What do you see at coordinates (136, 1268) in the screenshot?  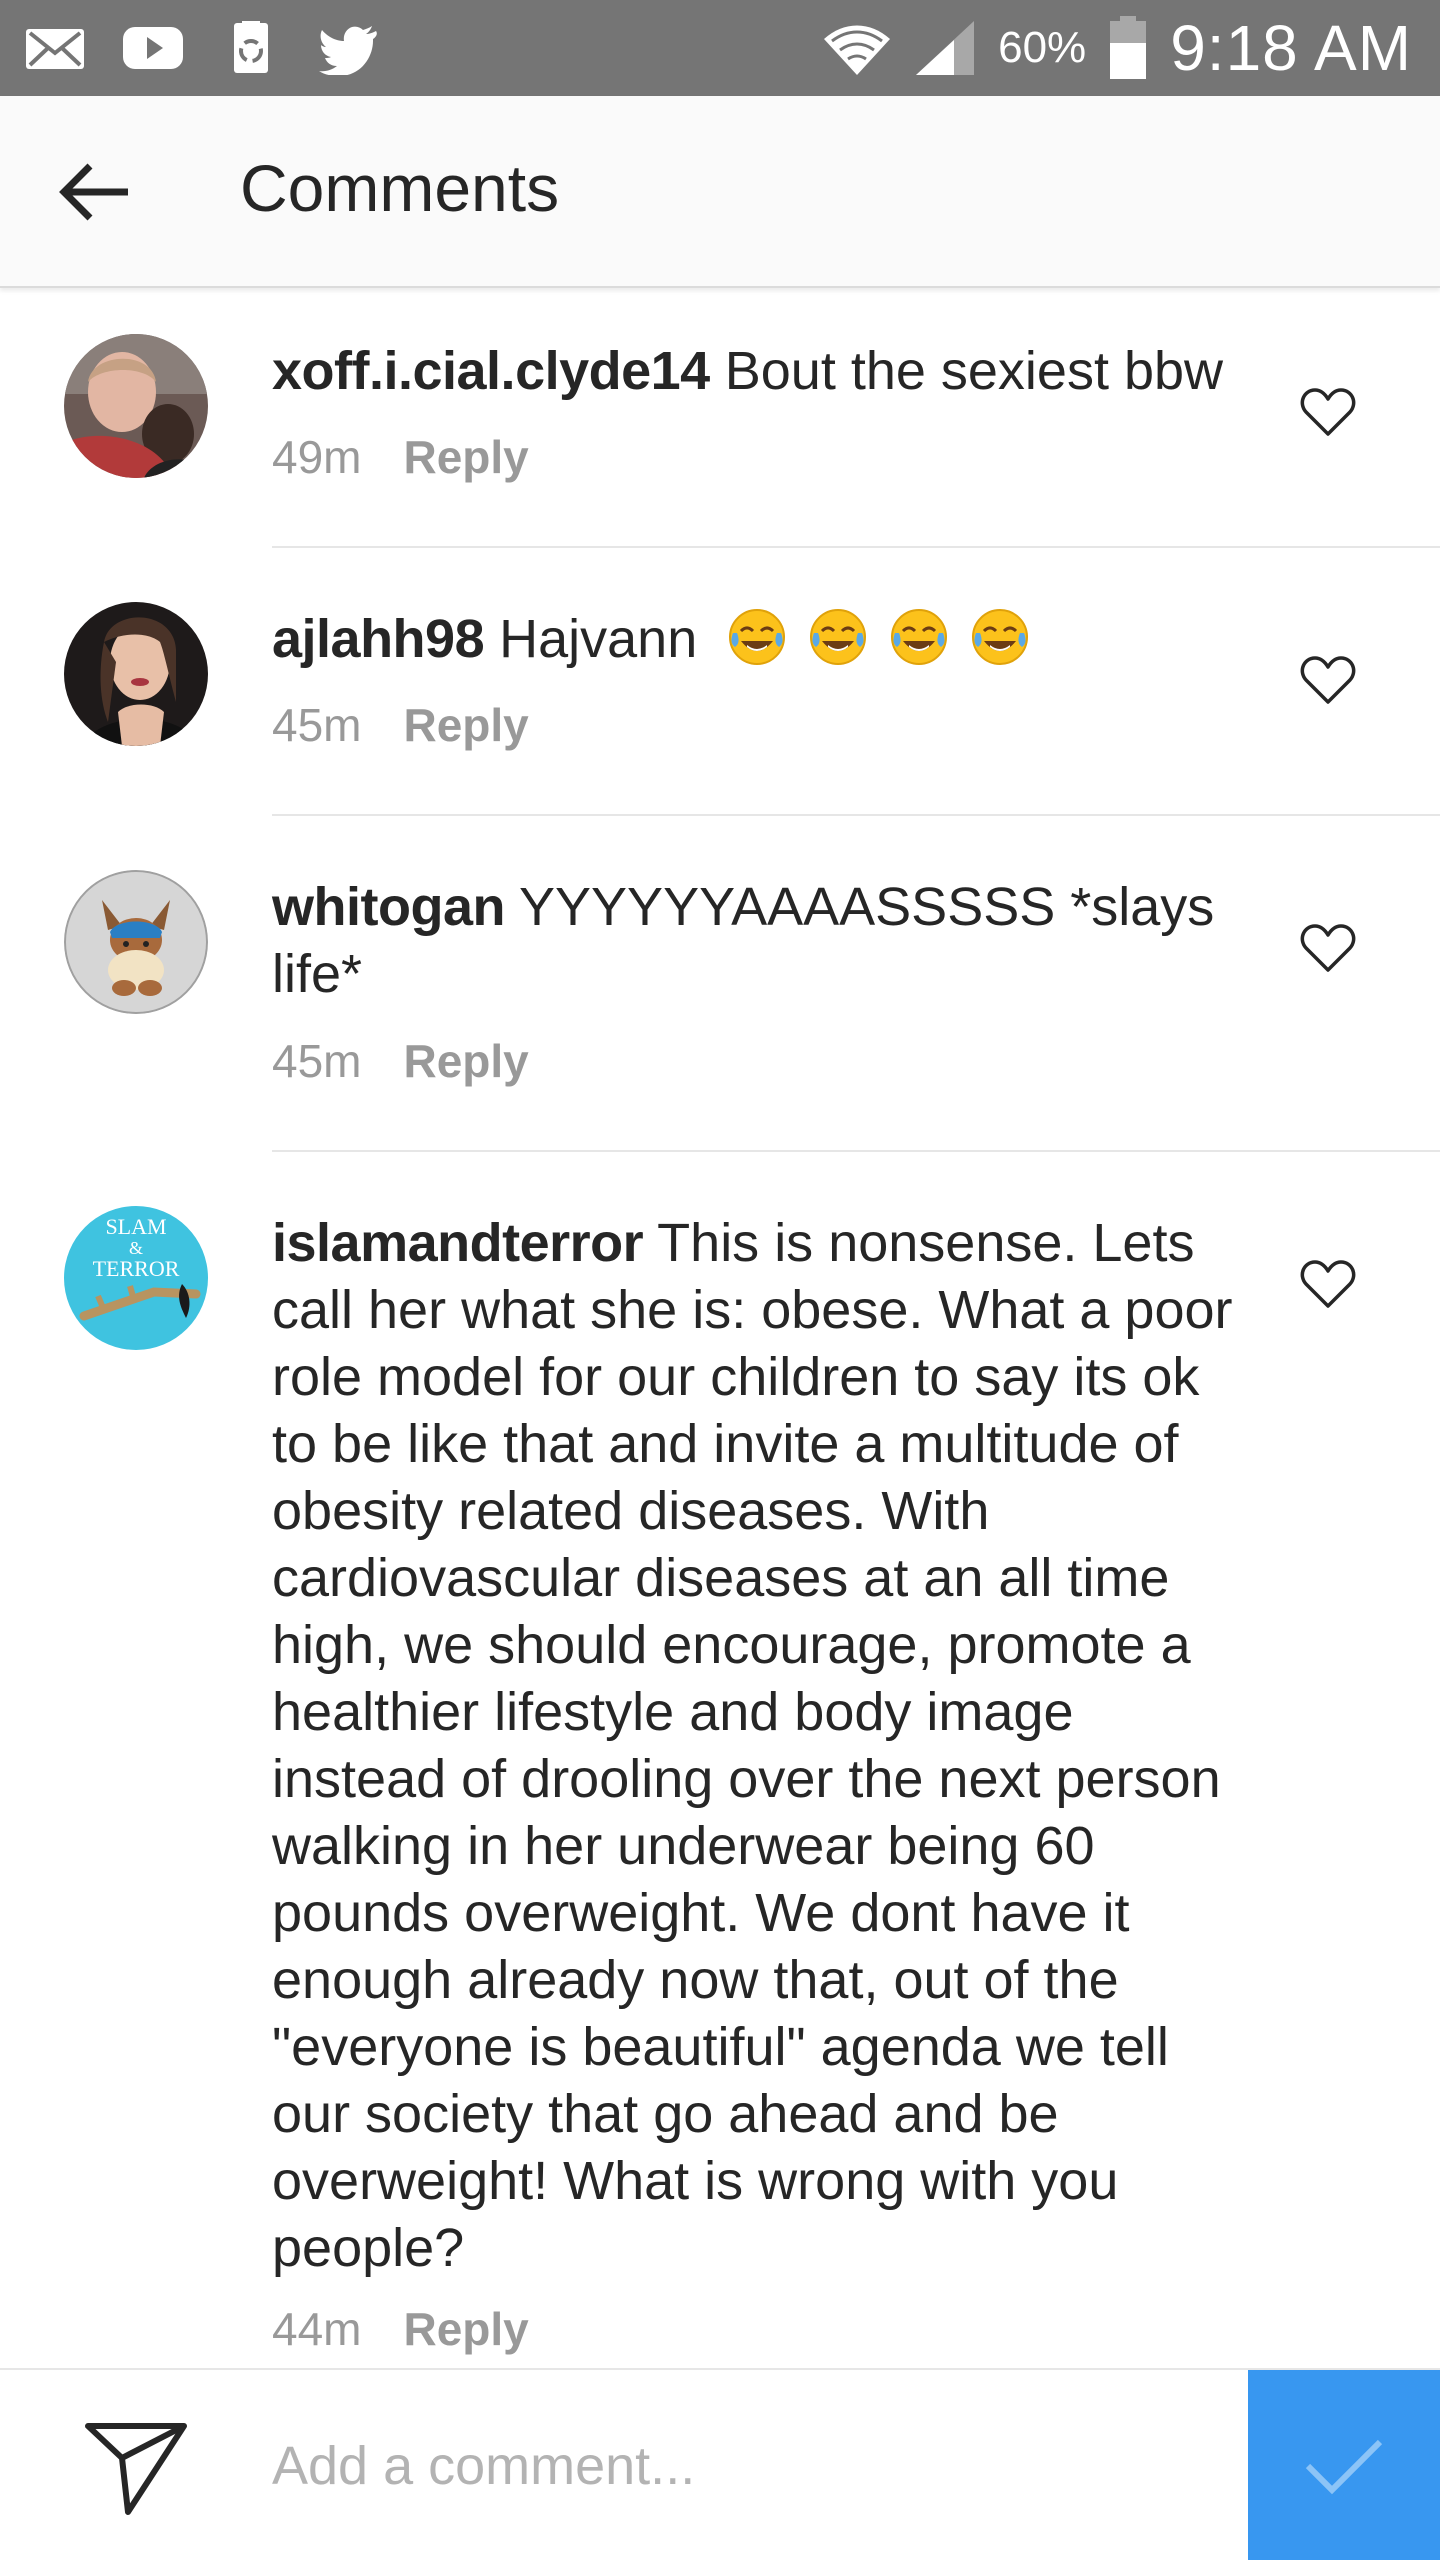 I see `avatar-text-bottom: TERROR` at bounding box center [136, 1268].